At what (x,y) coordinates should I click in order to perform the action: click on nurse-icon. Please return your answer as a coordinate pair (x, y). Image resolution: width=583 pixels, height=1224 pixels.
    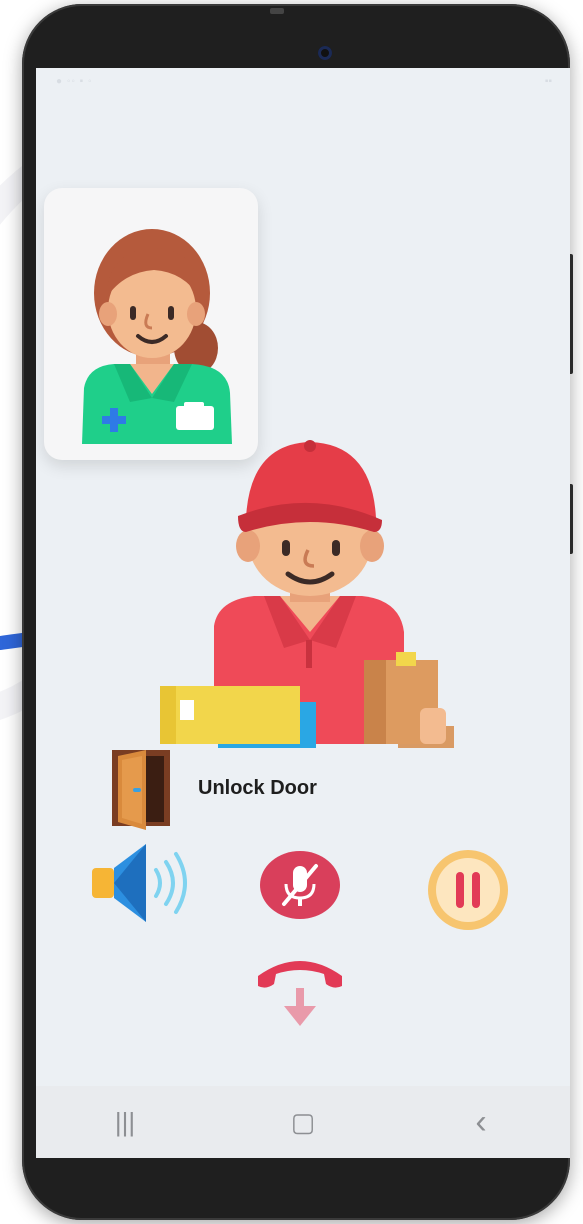
    Looking at the image, I should click on (157, 336).